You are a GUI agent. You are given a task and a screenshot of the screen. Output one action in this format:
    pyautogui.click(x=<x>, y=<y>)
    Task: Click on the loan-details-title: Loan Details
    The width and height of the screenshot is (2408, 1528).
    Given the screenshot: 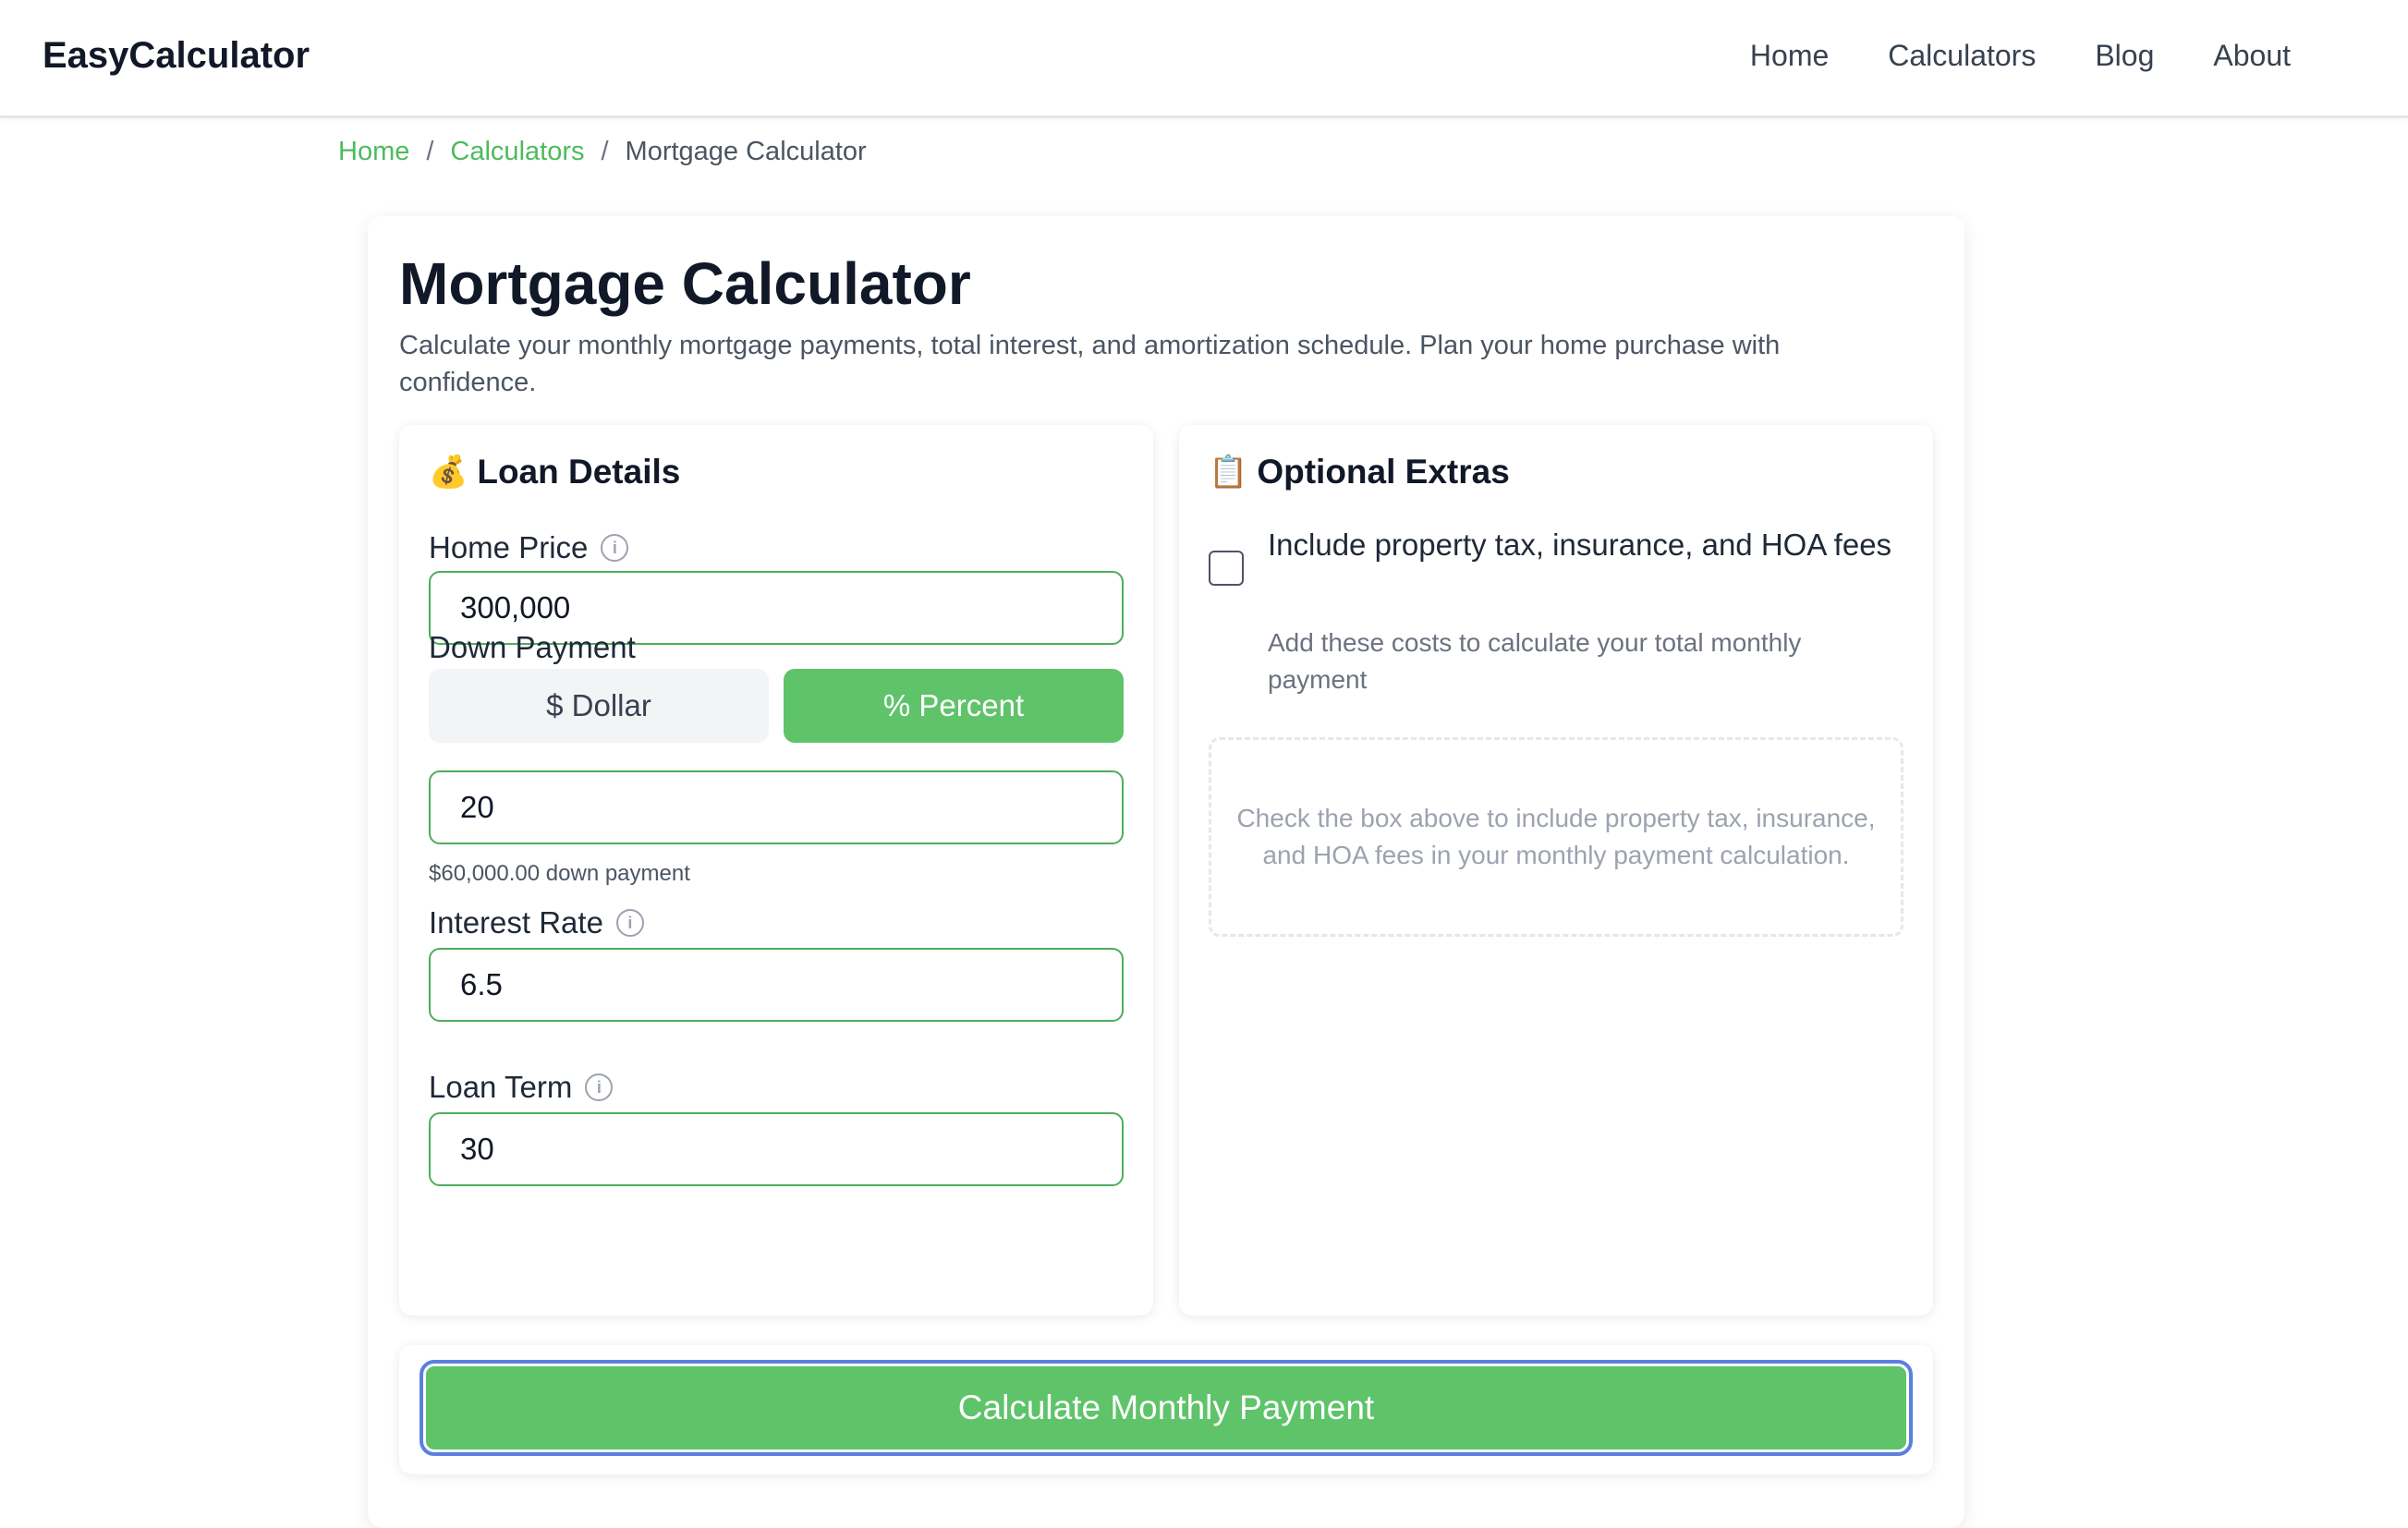 What is the action you would take?
    pyautogui.click(x=579, y=472)
    